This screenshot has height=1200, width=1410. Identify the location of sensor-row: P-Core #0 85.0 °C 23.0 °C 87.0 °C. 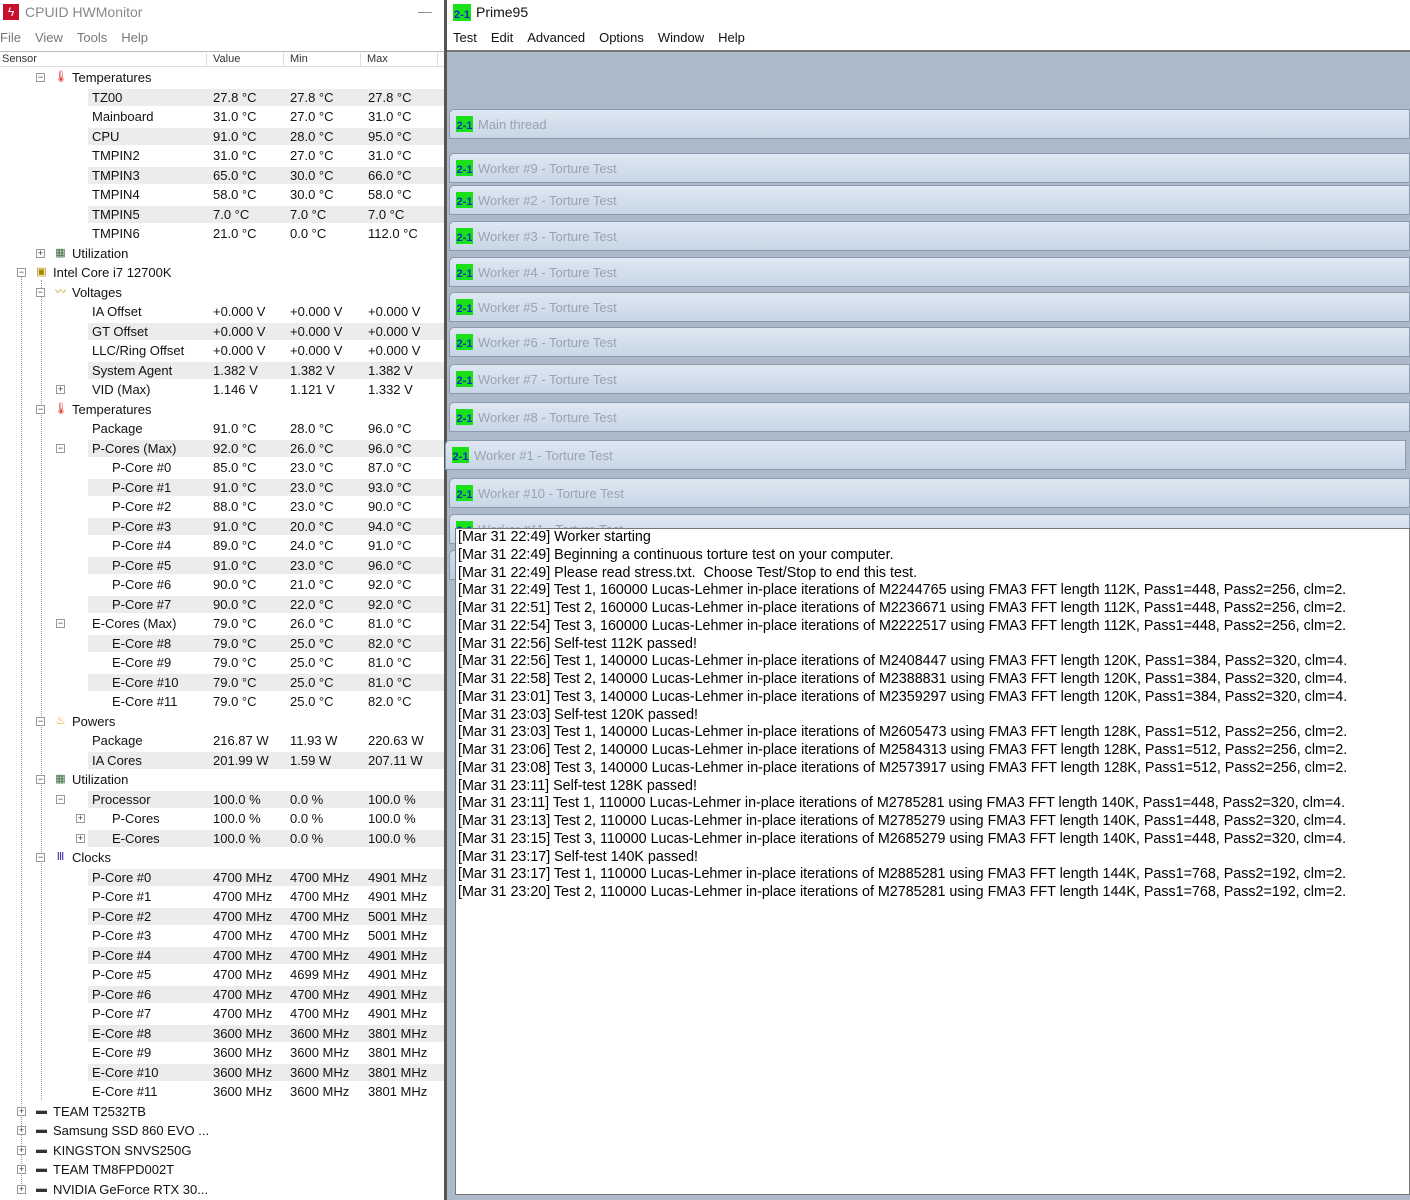
(223, 468).